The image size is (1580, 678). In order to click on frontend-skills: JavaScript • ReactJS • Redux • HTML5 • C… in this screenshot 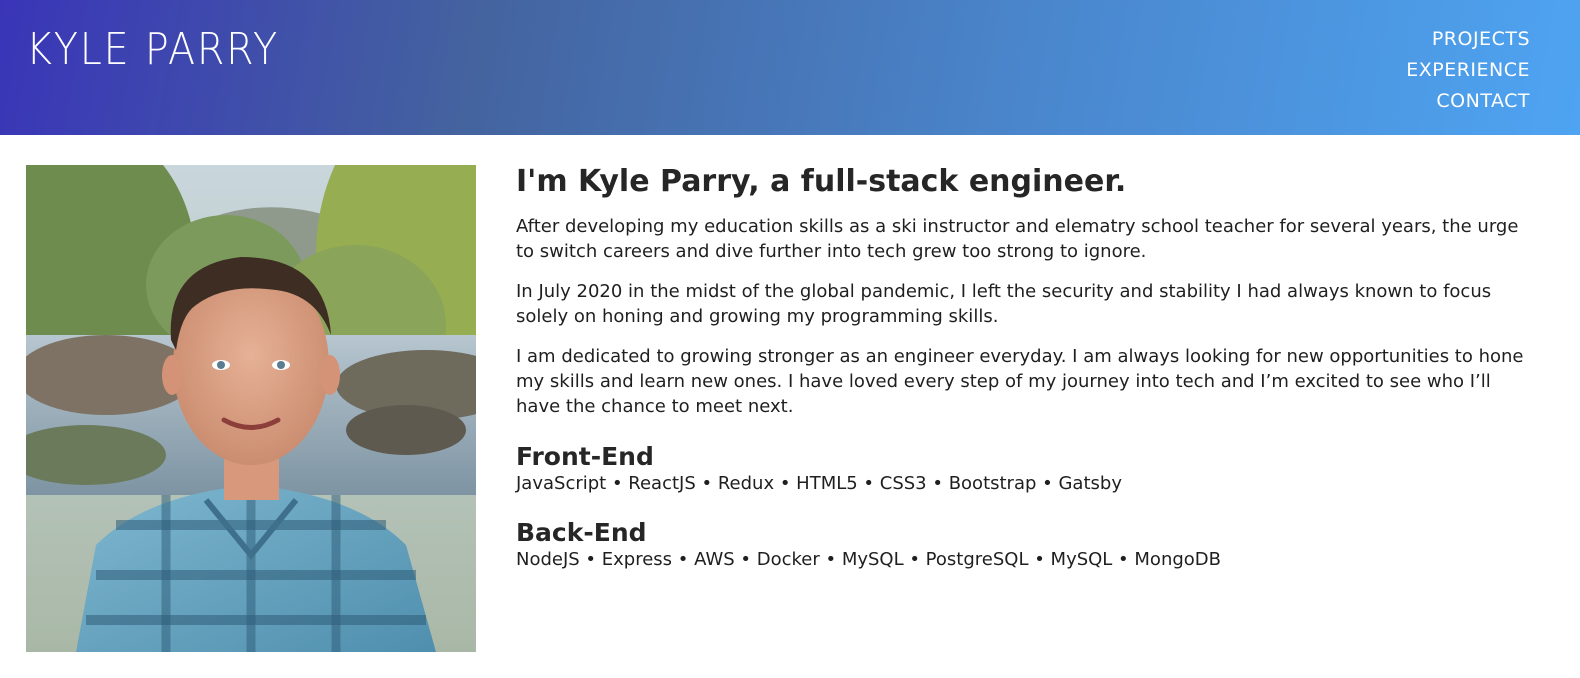, I will do `click(819, 483)`.